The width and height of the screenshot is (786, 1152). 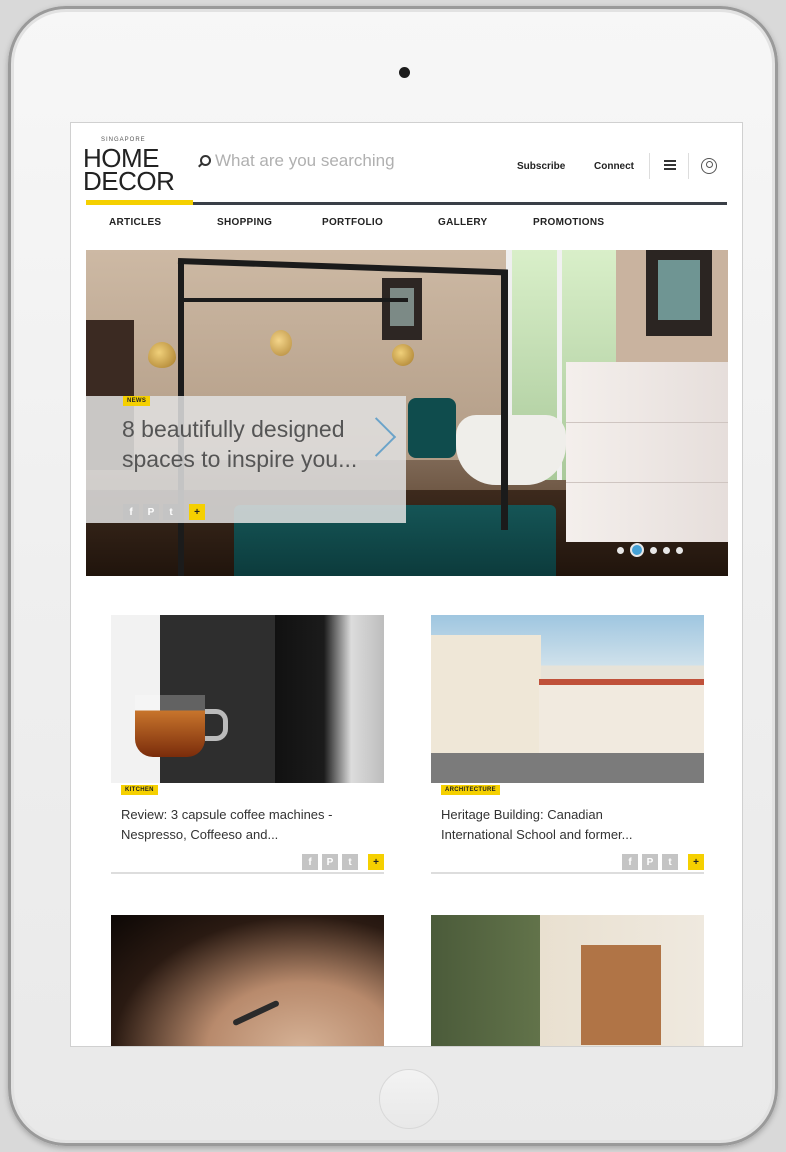 What do you see at coordinates (409, 1099) in the screenshot?
I see `home-button` at bounding box center [409, 1099].